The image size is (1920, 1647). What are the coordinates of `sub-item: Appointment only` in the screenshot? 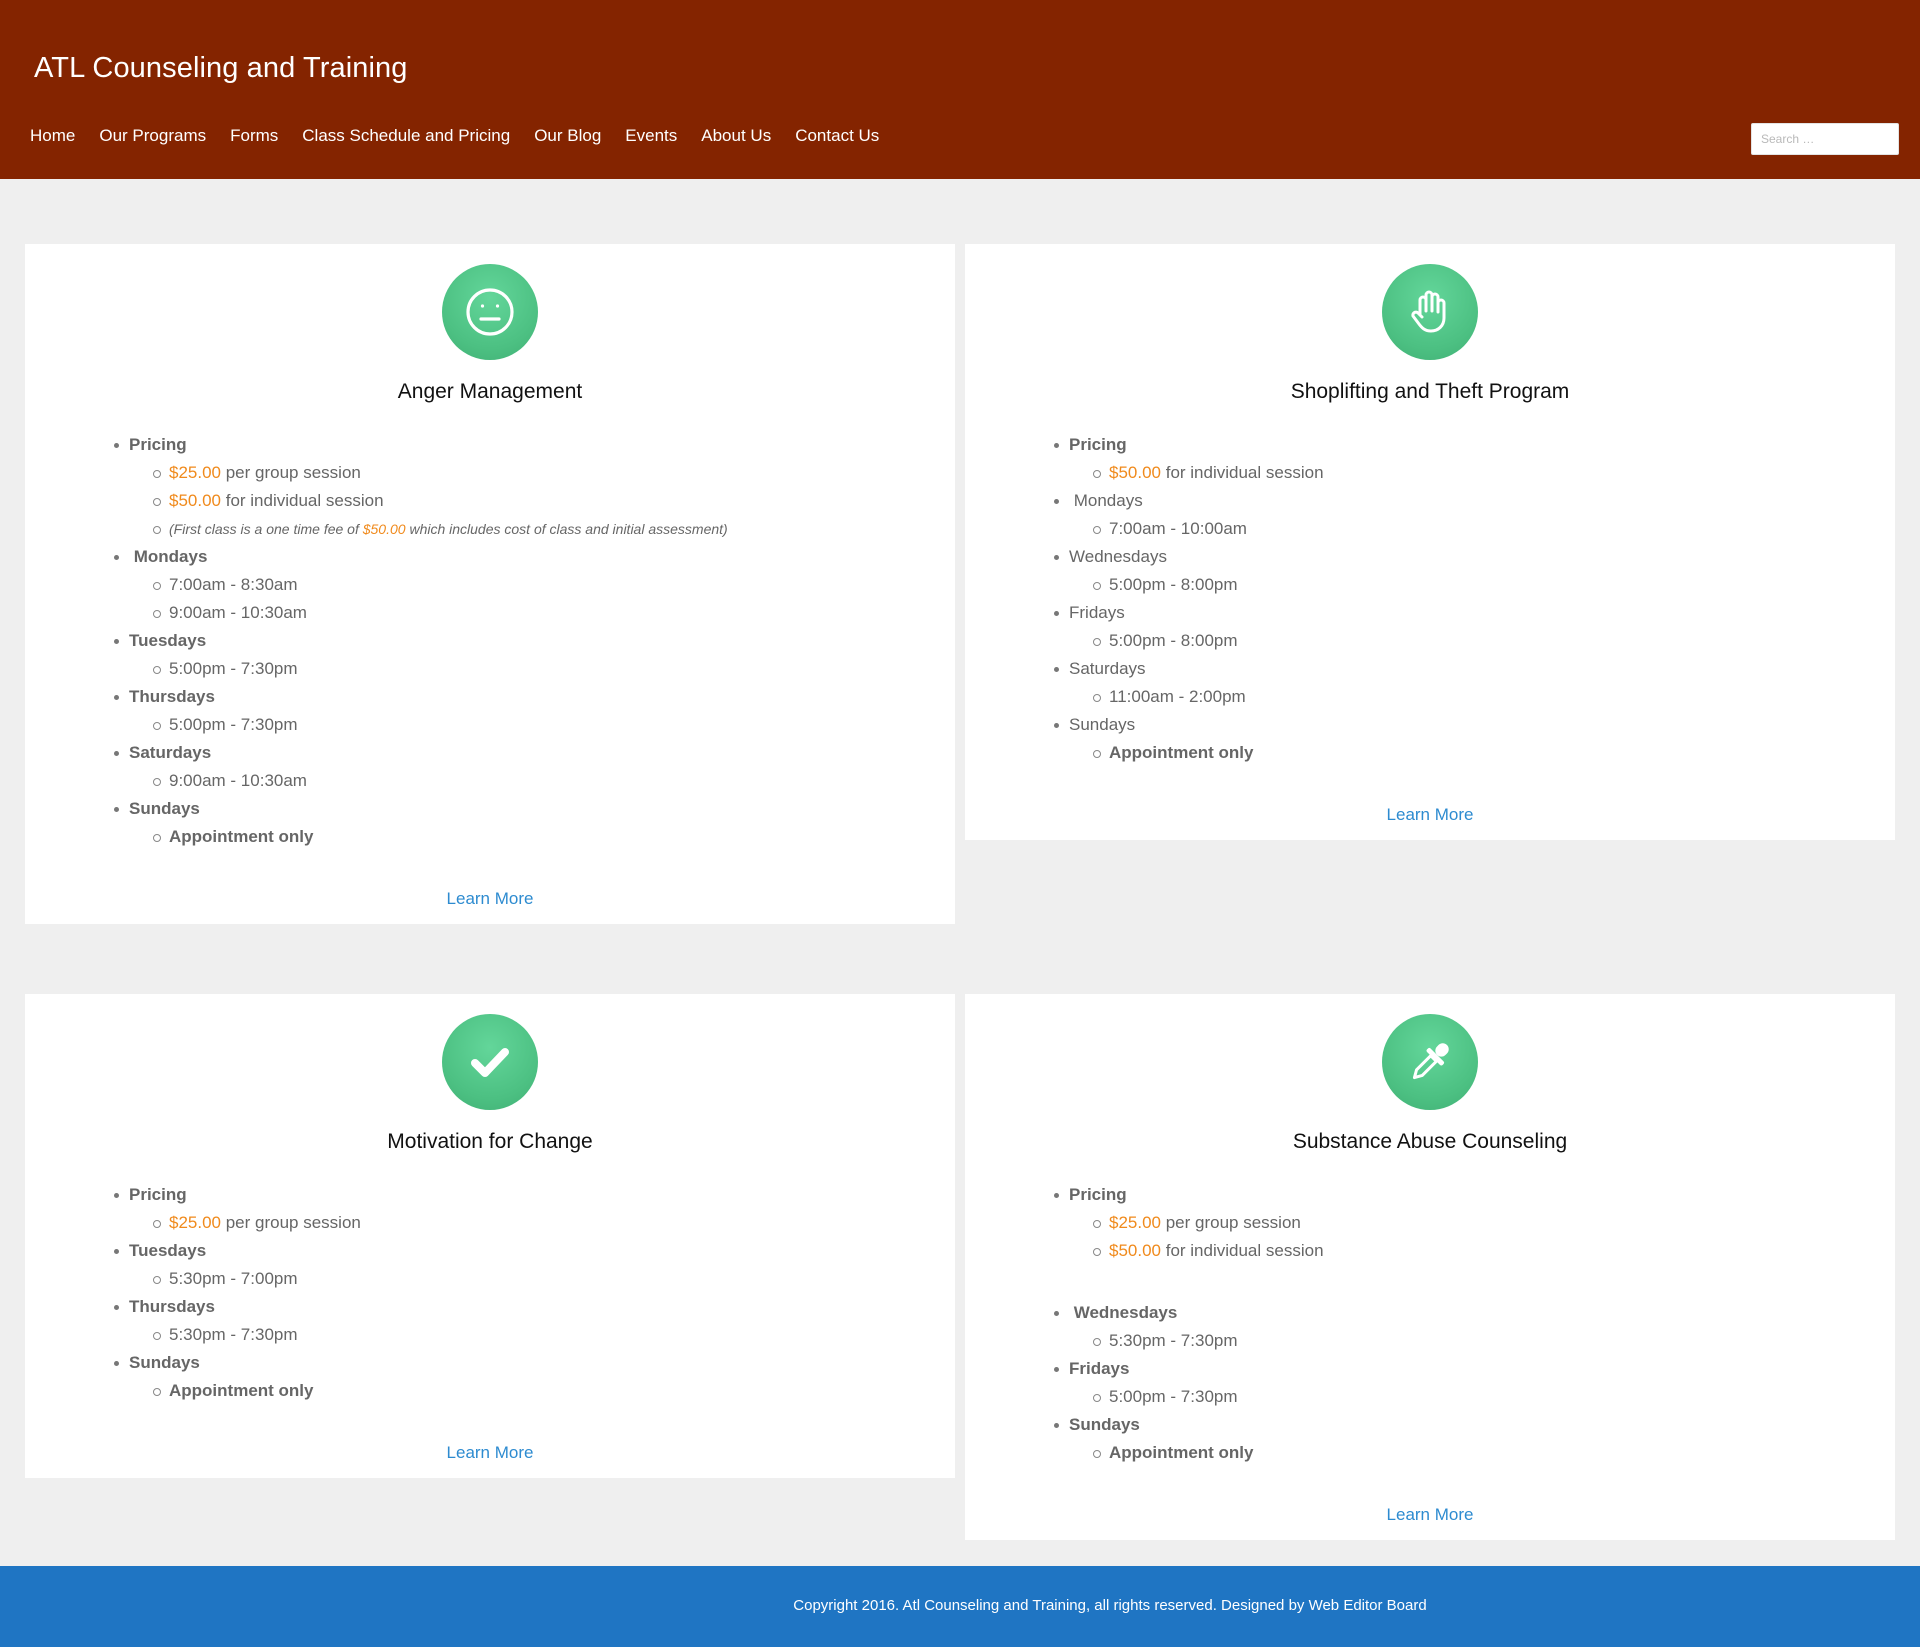 It's located at (428, 837).